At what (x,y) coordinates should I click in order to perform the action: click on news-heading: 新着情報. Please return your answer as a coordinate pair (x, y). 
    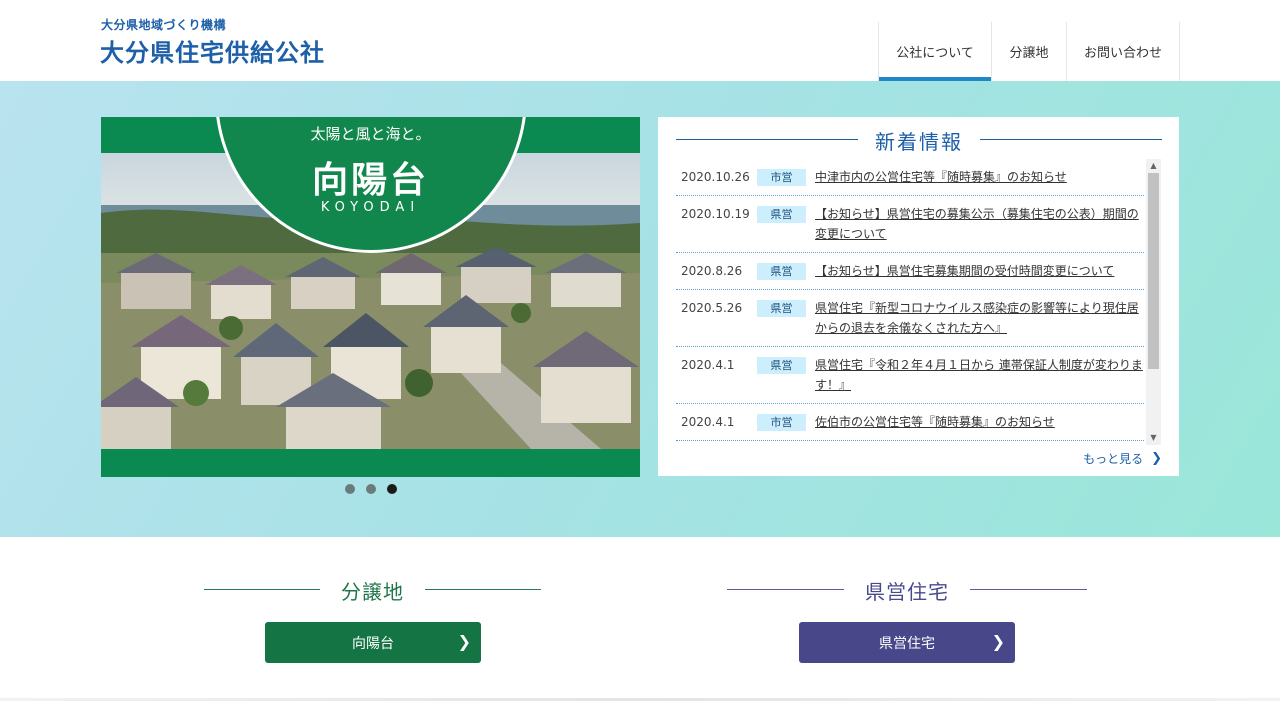
    Looking at the image, I should click on (919, 140).